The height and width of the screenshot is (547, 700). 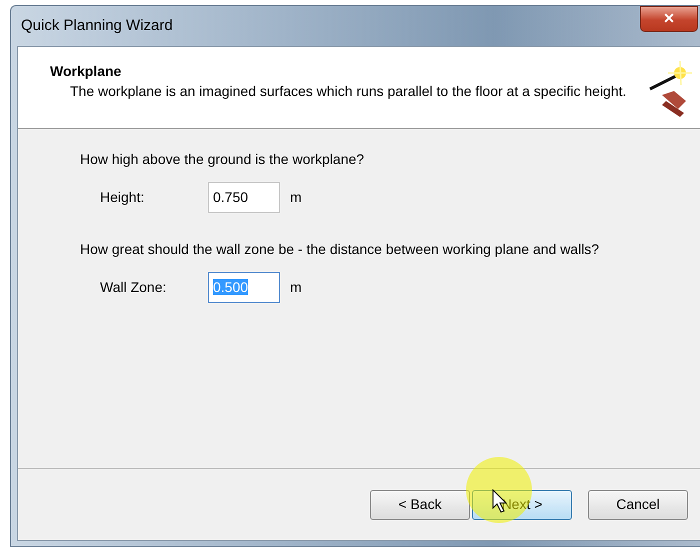 I want to click on cancel-button: Cancel, so click(x=638, y=505).